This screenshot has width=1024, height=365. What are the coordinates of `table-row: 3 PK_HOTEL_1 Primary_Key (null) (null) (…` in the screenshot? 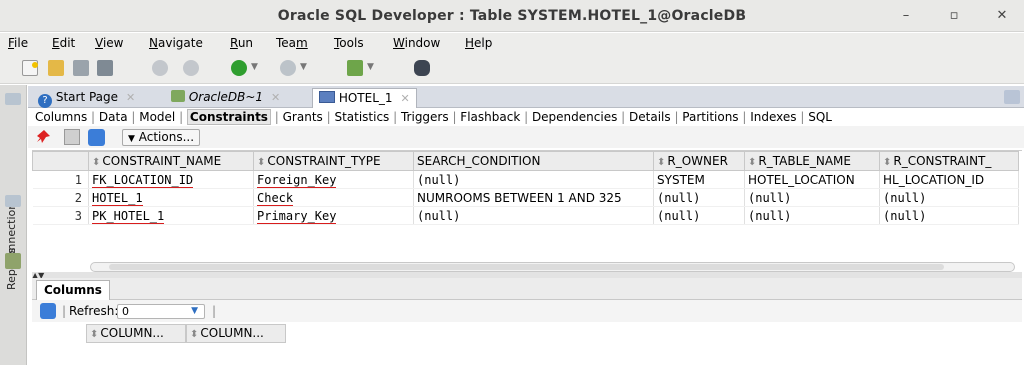 It's located at (525, 215).